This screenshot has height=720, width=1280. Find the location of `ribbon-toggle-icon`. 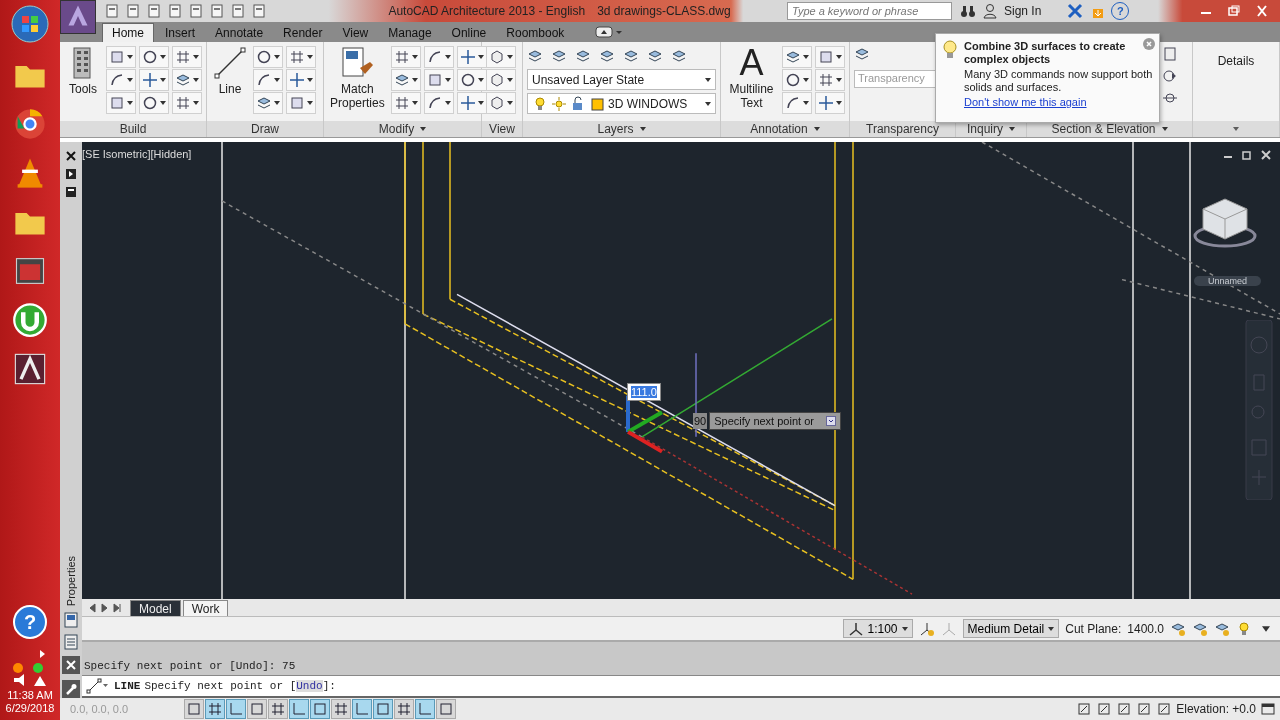

ribbon-toggle-icon is located at coordinates (609, 32).